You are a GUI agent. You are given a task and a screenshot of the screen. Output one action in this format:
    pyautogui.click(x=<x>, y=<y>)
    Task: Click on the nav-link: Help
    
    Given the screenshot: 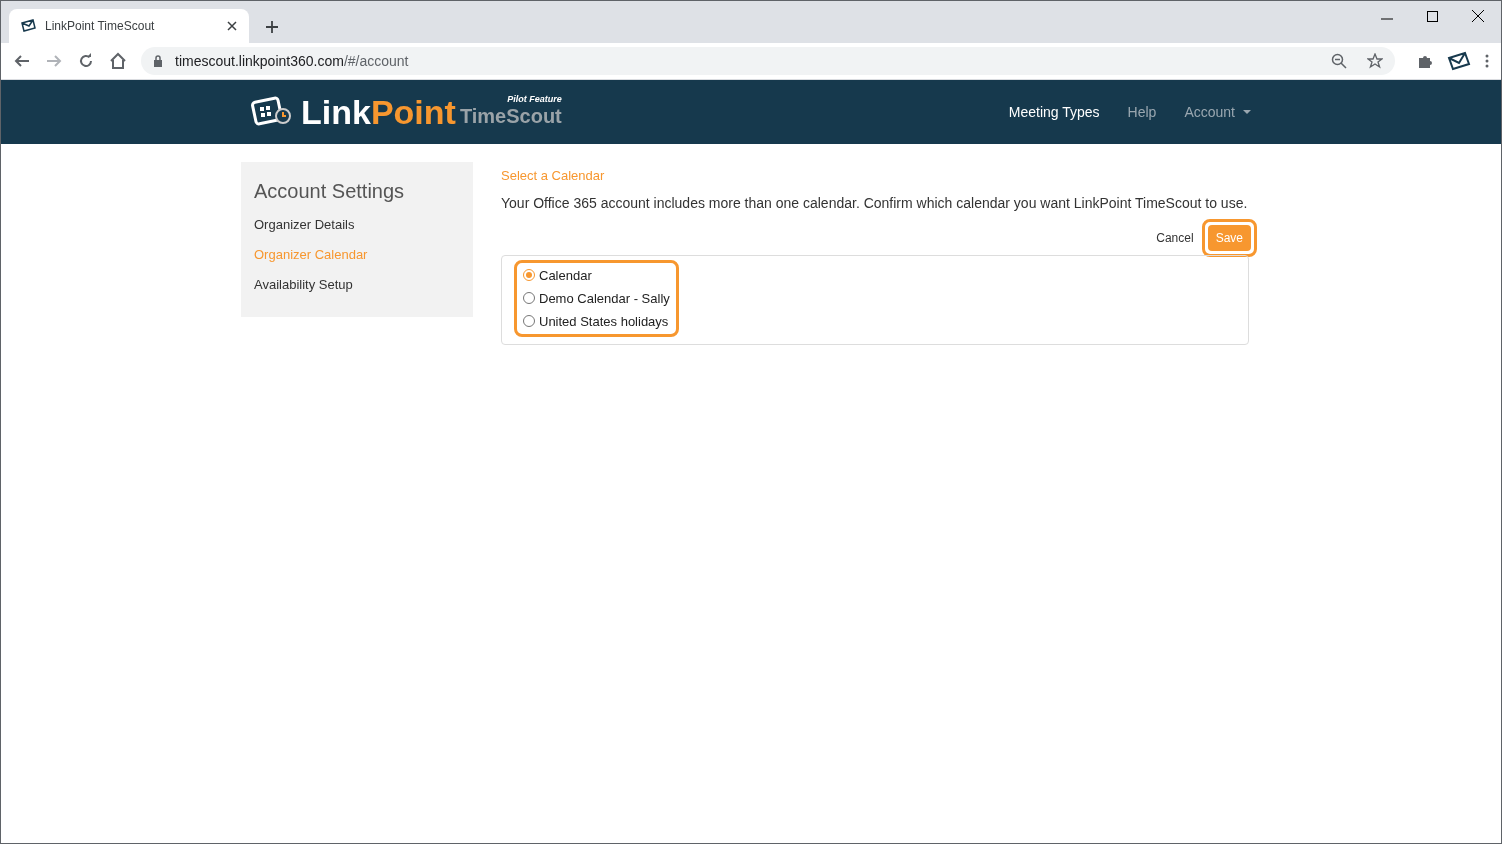 What is the action you would take?
    pyautogui.click(x=1142, y=112)
    